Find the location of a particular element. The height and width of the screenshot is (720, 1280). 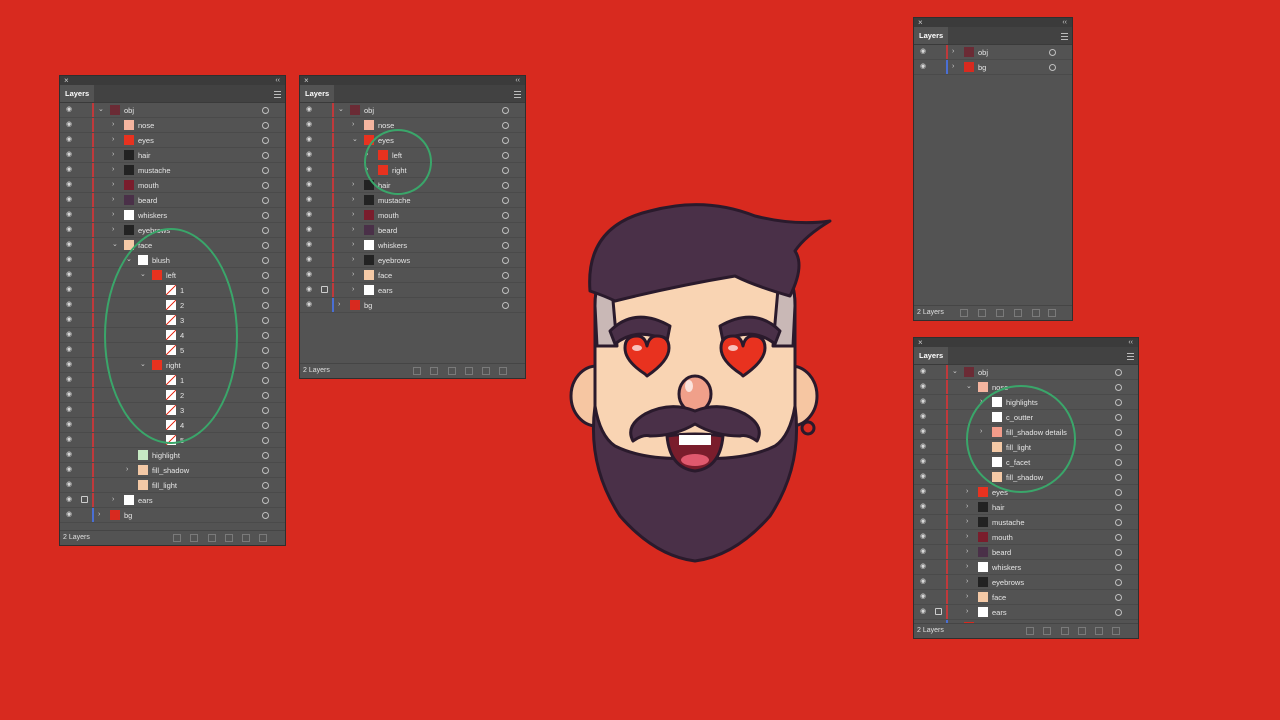

layer-row: ◉ › beard is located at coordinates (172, 200).